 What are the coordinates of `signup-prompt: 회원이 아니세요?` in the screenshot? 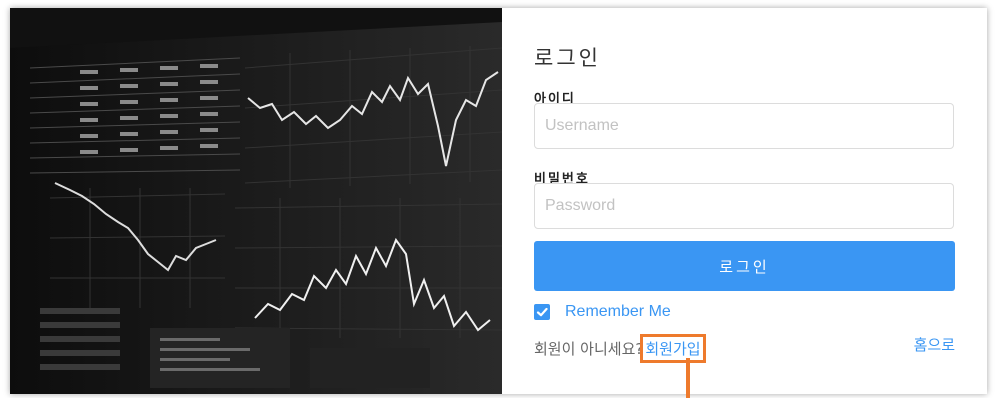 It's located at (589, 349).